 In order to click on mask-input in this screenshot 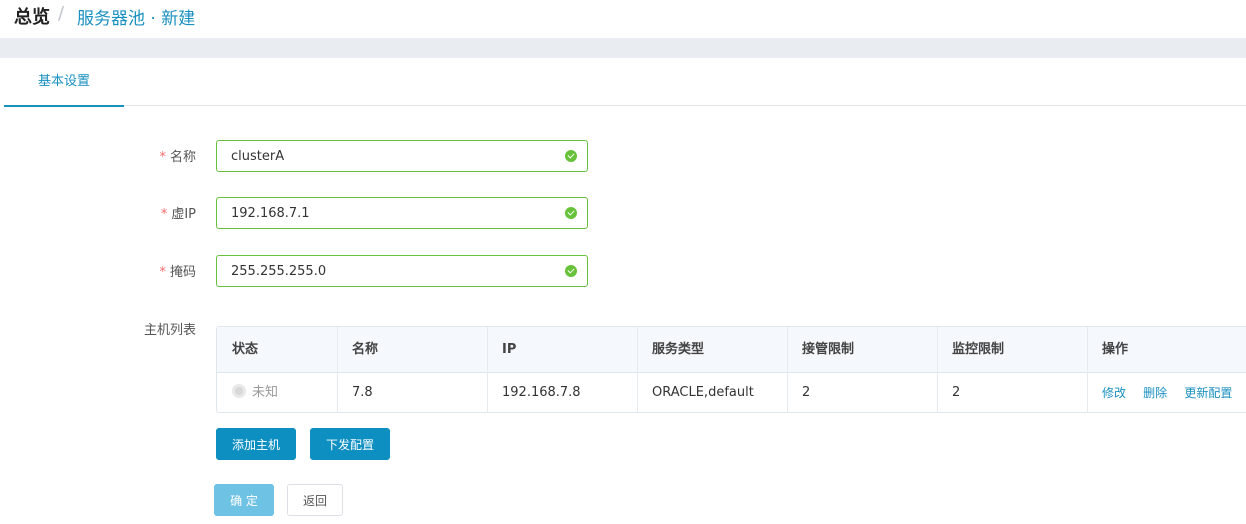, I will do `click(377, 271)`.